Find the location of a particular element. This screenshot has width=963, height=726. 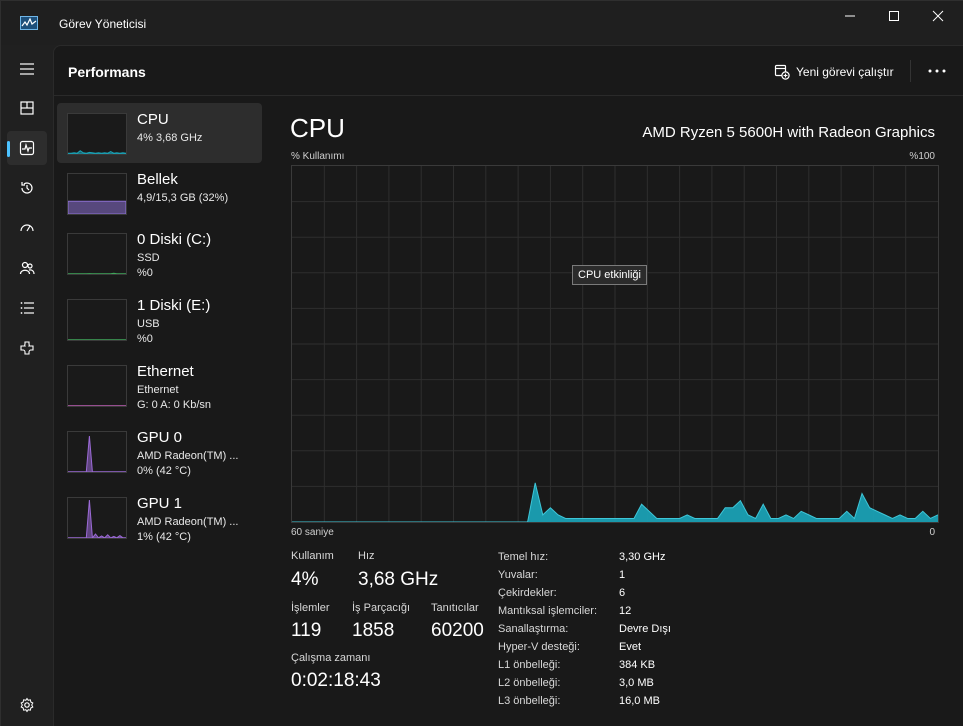

resource-item: Ethernet Ethernet G: 0 A: 0 Kb/sn is located at coordinates (159, 385).